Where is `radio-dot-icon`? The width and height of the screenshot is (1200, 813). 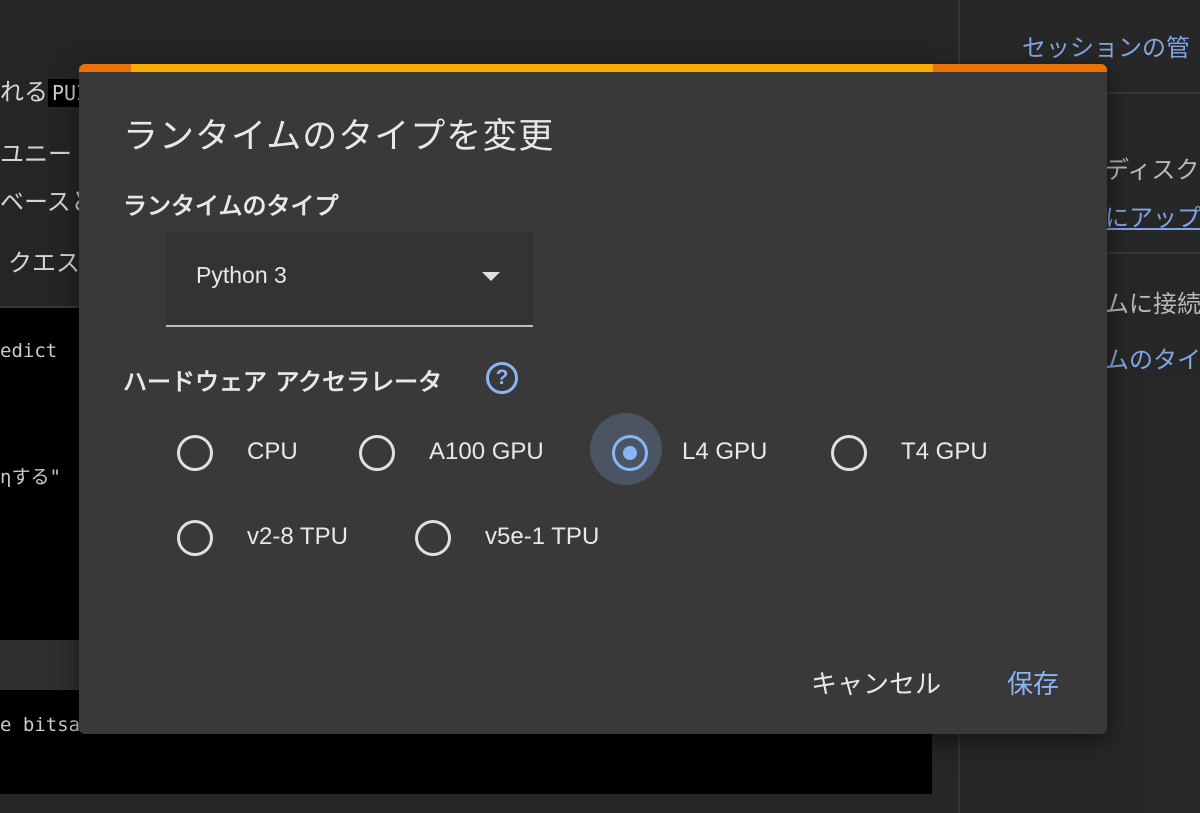 radio-dot-icon is located at coordinates (630, 453).